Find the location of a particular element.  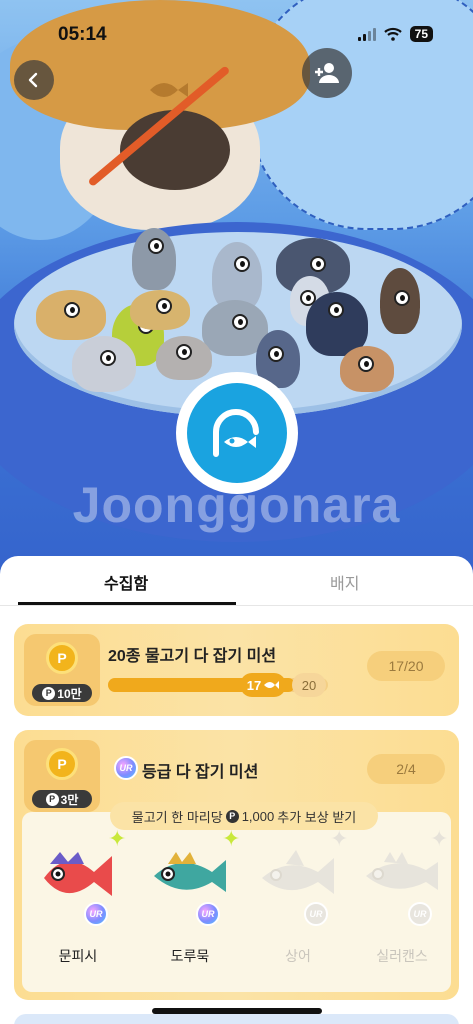

chevron-left-icon is located at coordinates (33, 80).